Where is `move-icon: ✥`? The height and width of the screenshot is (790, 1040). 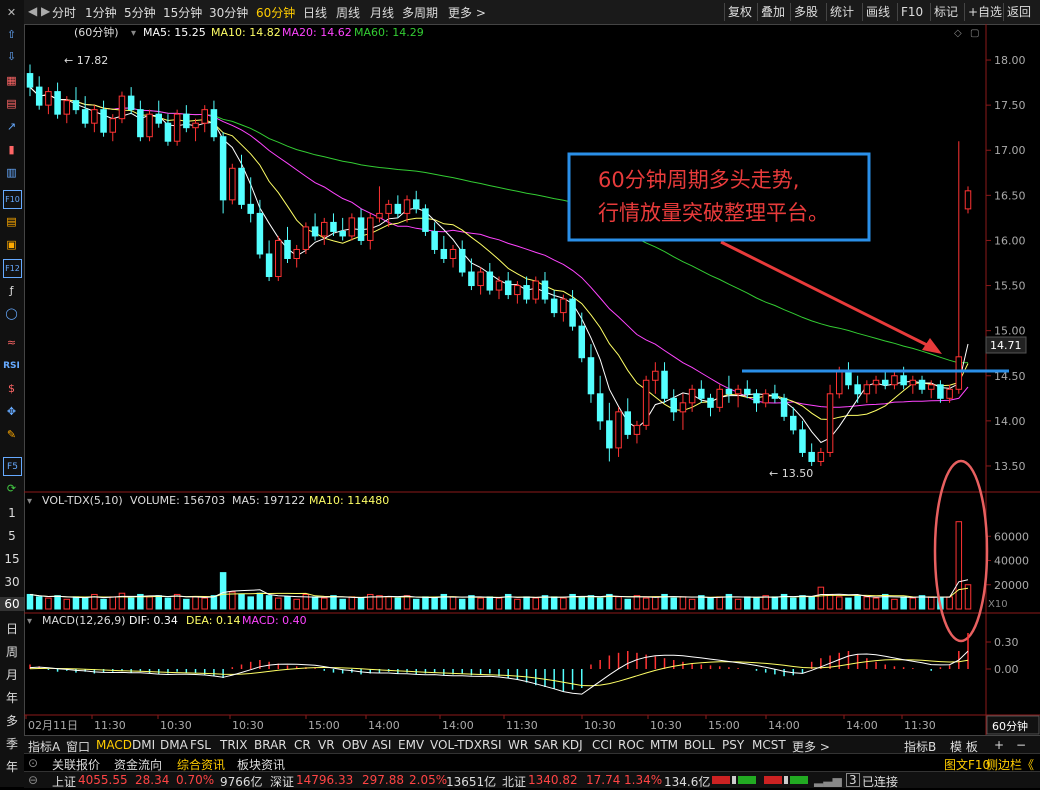
move-icon: ✥ is located at coordinates (11, 411).